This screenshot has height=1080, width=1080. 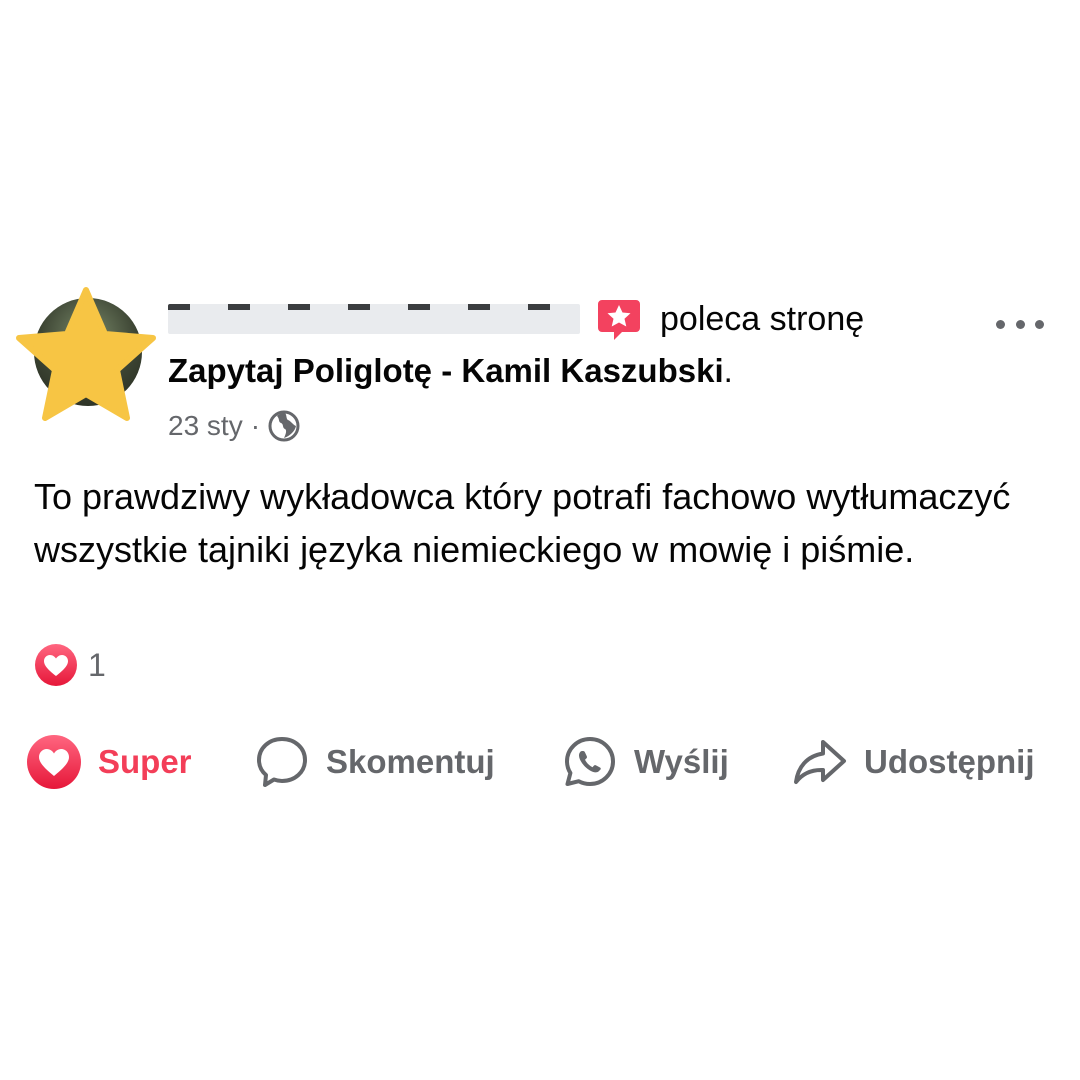 I want to click on super-button: Super, so click(x=109, y=762).